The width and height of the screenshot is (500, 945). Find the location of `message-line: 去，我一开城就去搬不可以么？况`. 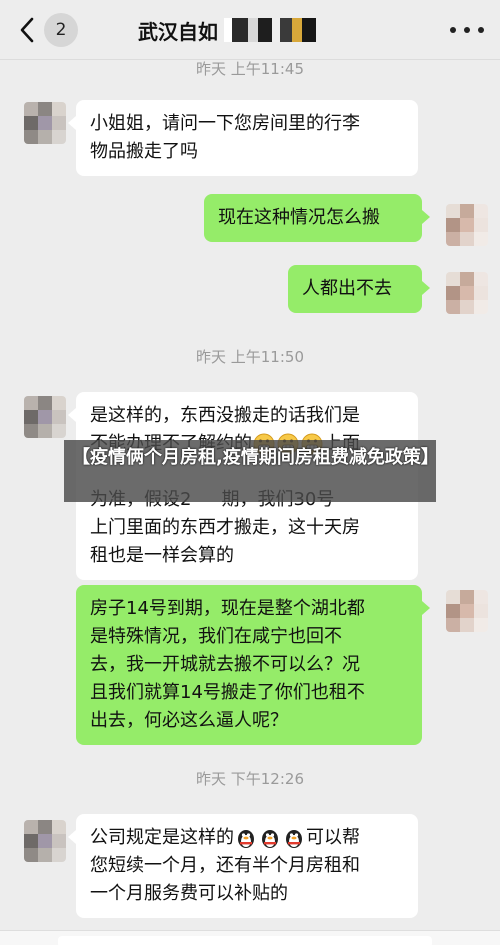

message-line: 去，我一开城就去搬不可以么？况 is located at coordinates (225, 664).